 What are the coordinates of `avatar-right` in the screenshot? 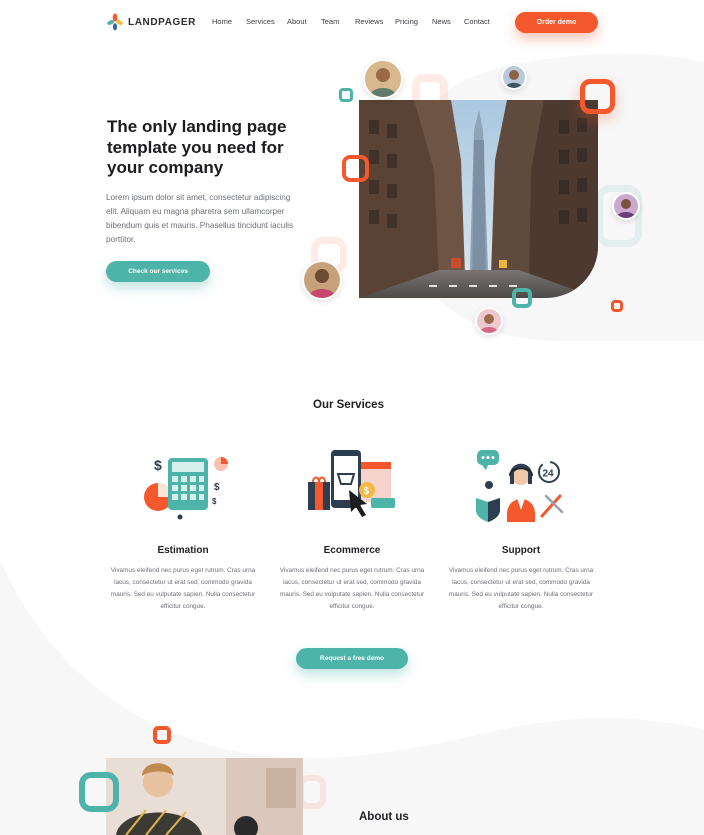 It's located at (626, 206).